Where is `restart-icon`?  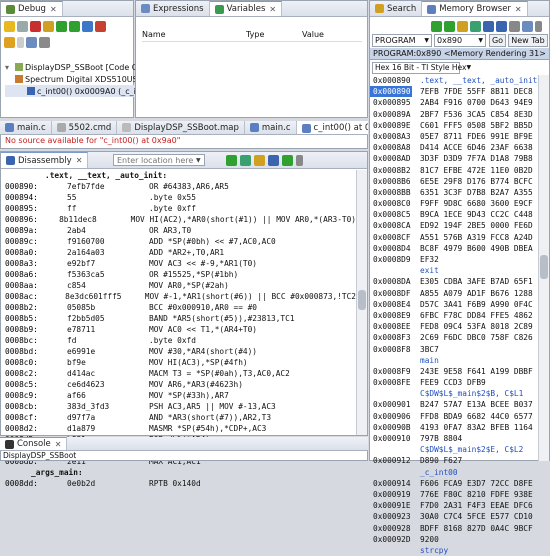
restart-icon is located at coordinates (100, 26).